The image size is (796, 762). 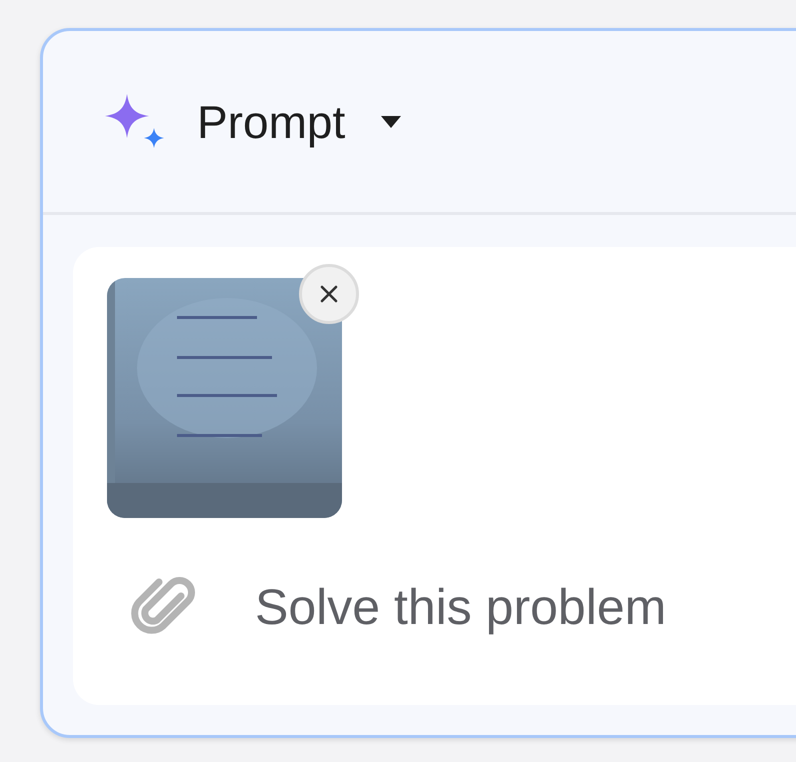 What do you see at coordinates (299, 121) in the screenshot?
I see `prompt-dropdown: Prompt` at bounding box center [299, 121].